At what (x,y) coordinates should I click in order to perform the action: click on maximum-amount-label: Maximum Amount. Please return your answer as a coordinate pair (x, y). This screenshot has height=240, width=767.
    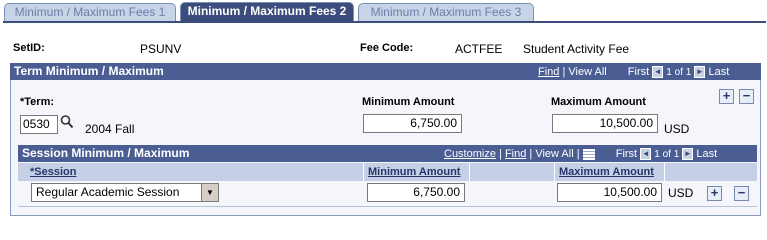
    Looking at the image, I should click on (598, 102).